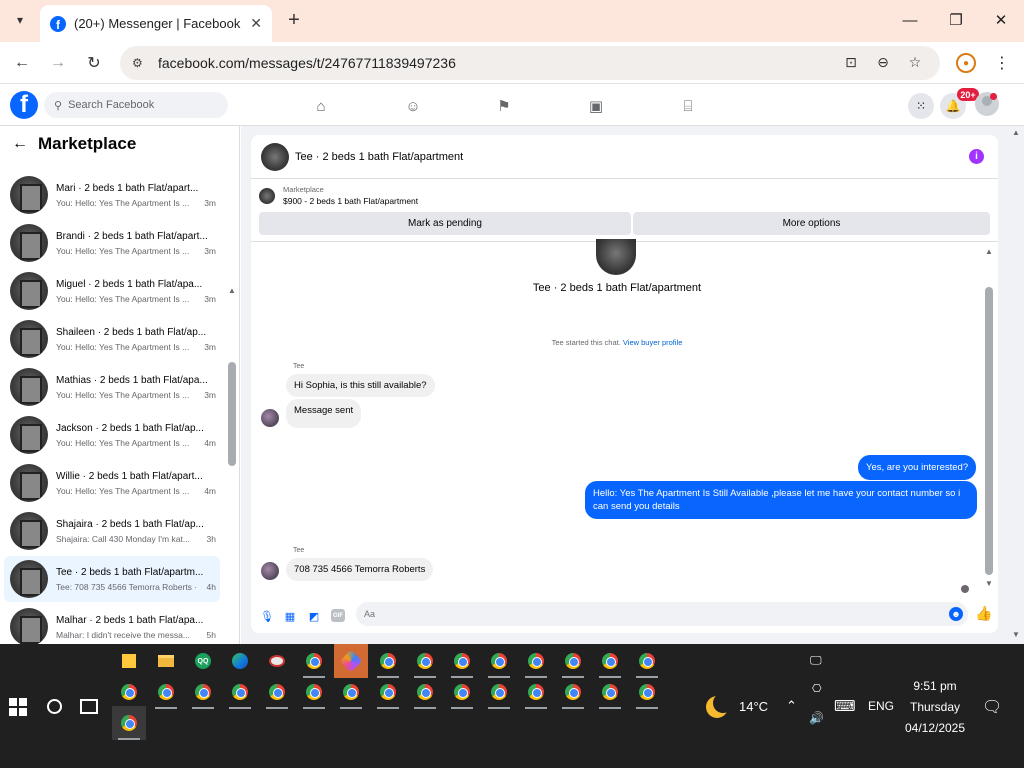  What do you see at coordinates (935, 707) in the screenshot?
I see `taskbar-clock: 9:51 pm Thursday 04/12/2025` at bounding box center [935, 707].